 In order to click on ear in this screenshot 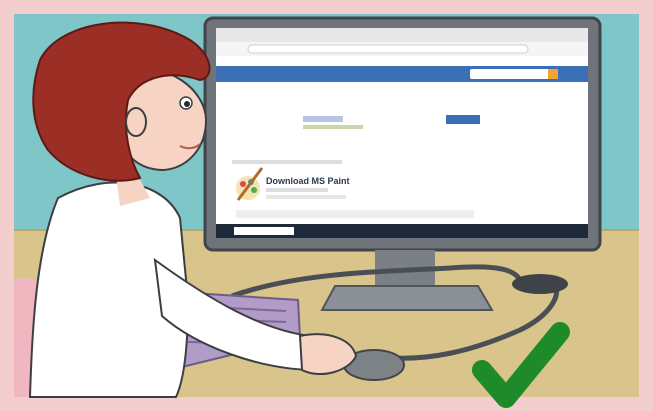, I will do `click(136, 122)`.